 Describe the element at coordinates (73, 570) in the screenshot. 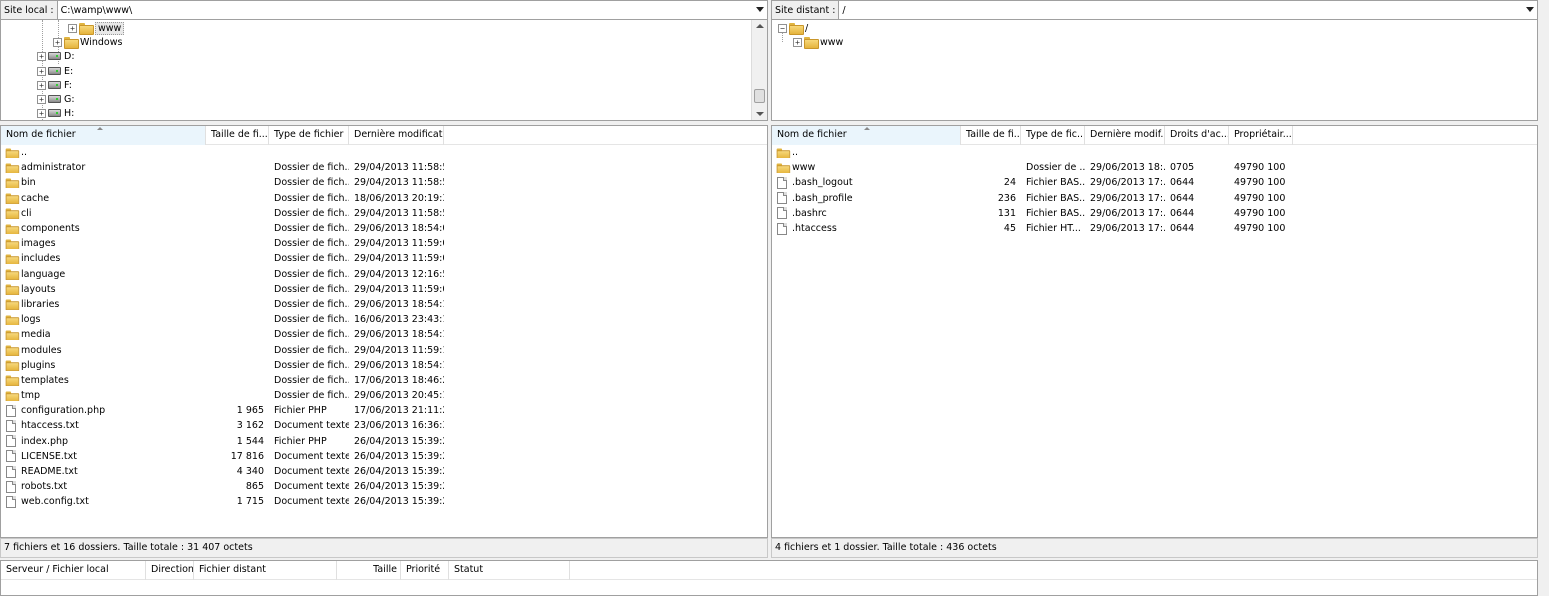

I see `column-header-server-local-file: Serveur / Fichier local` at that location.